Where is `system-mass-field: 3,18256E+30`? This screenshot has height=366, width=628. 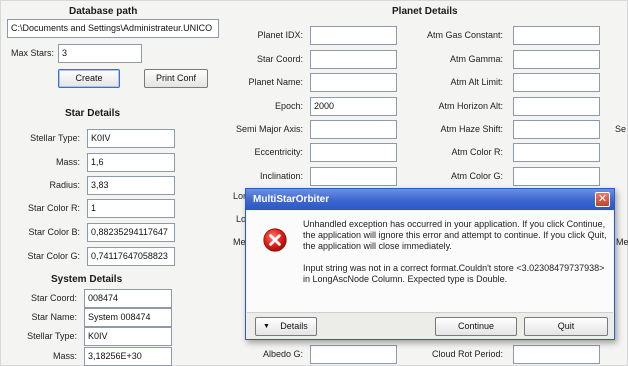 system-mass-field: 3,18256E+30 is located at coordinates (128, 356).